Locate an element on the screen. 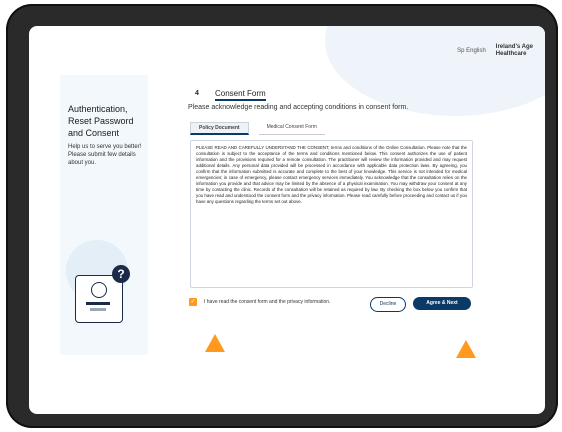  top-right-bar: Sp English Ireland's Age Healthcare is located at coordinates (495, 51).